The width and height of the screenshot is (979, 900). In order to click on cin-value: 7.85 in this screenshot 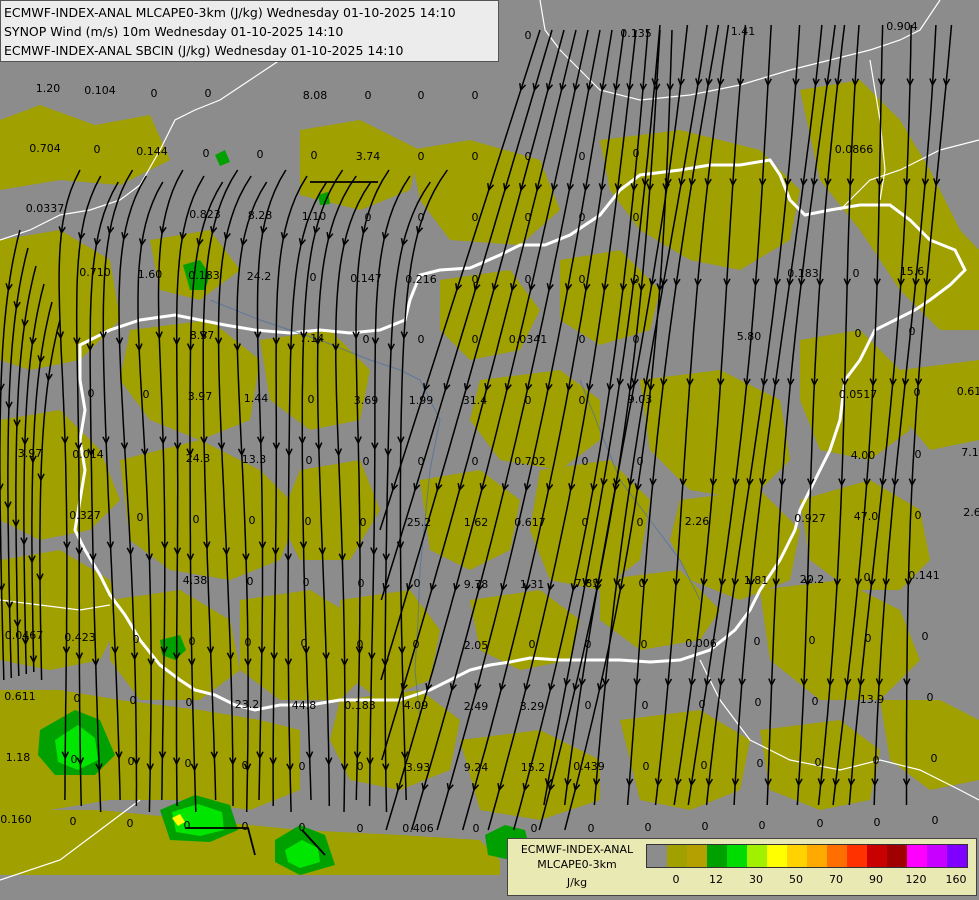, I will do `click(587, 583)`.